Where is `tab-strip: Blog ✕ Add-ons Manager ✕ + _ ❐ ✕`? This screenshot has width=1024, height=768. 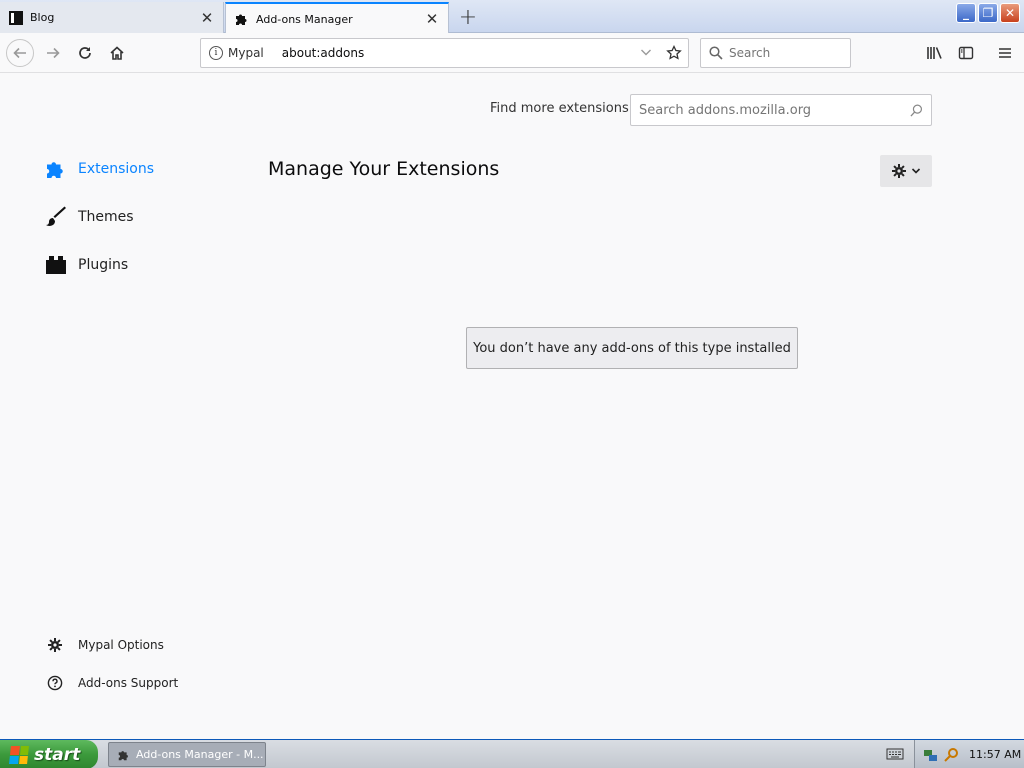
tab-strip: Blog ✕ Add-ons Manager ✕ + _ ❐ ✕ is located at coordinates (512, 17).